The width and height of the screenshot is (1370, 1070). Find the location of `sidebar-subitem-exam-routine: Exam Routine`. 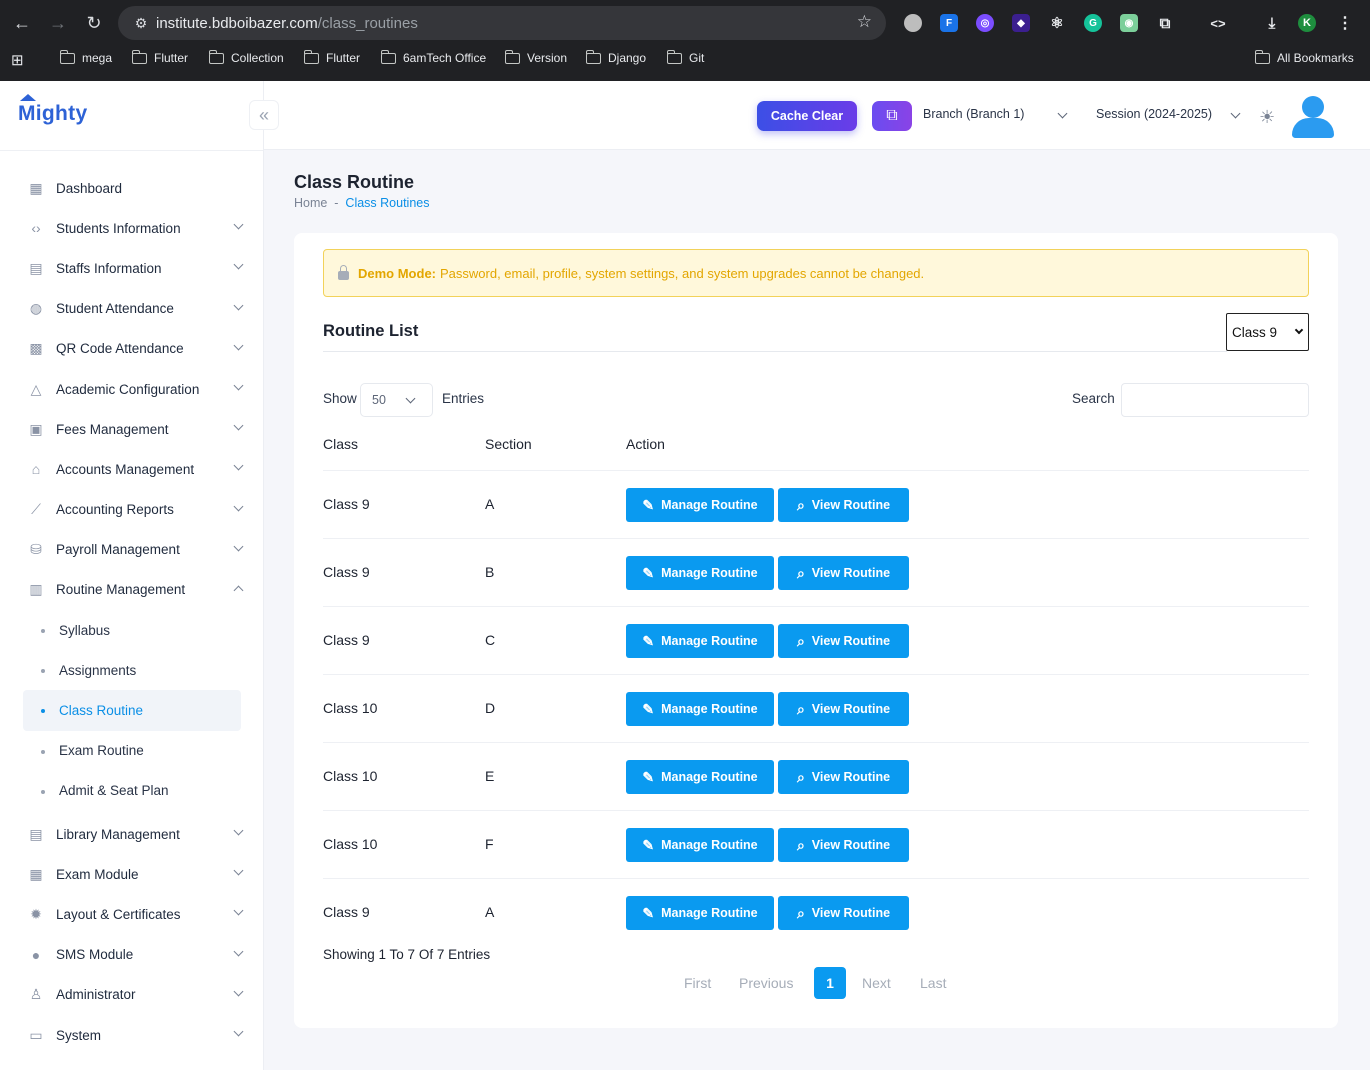

sidebar-subitem-exam-routine: Exam Routine is located at coordinates (131, 751).